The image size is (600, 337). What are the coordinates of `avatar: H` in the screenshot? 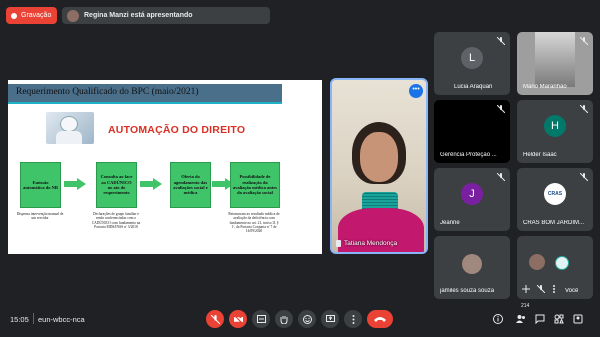 It's located at (555, 126).